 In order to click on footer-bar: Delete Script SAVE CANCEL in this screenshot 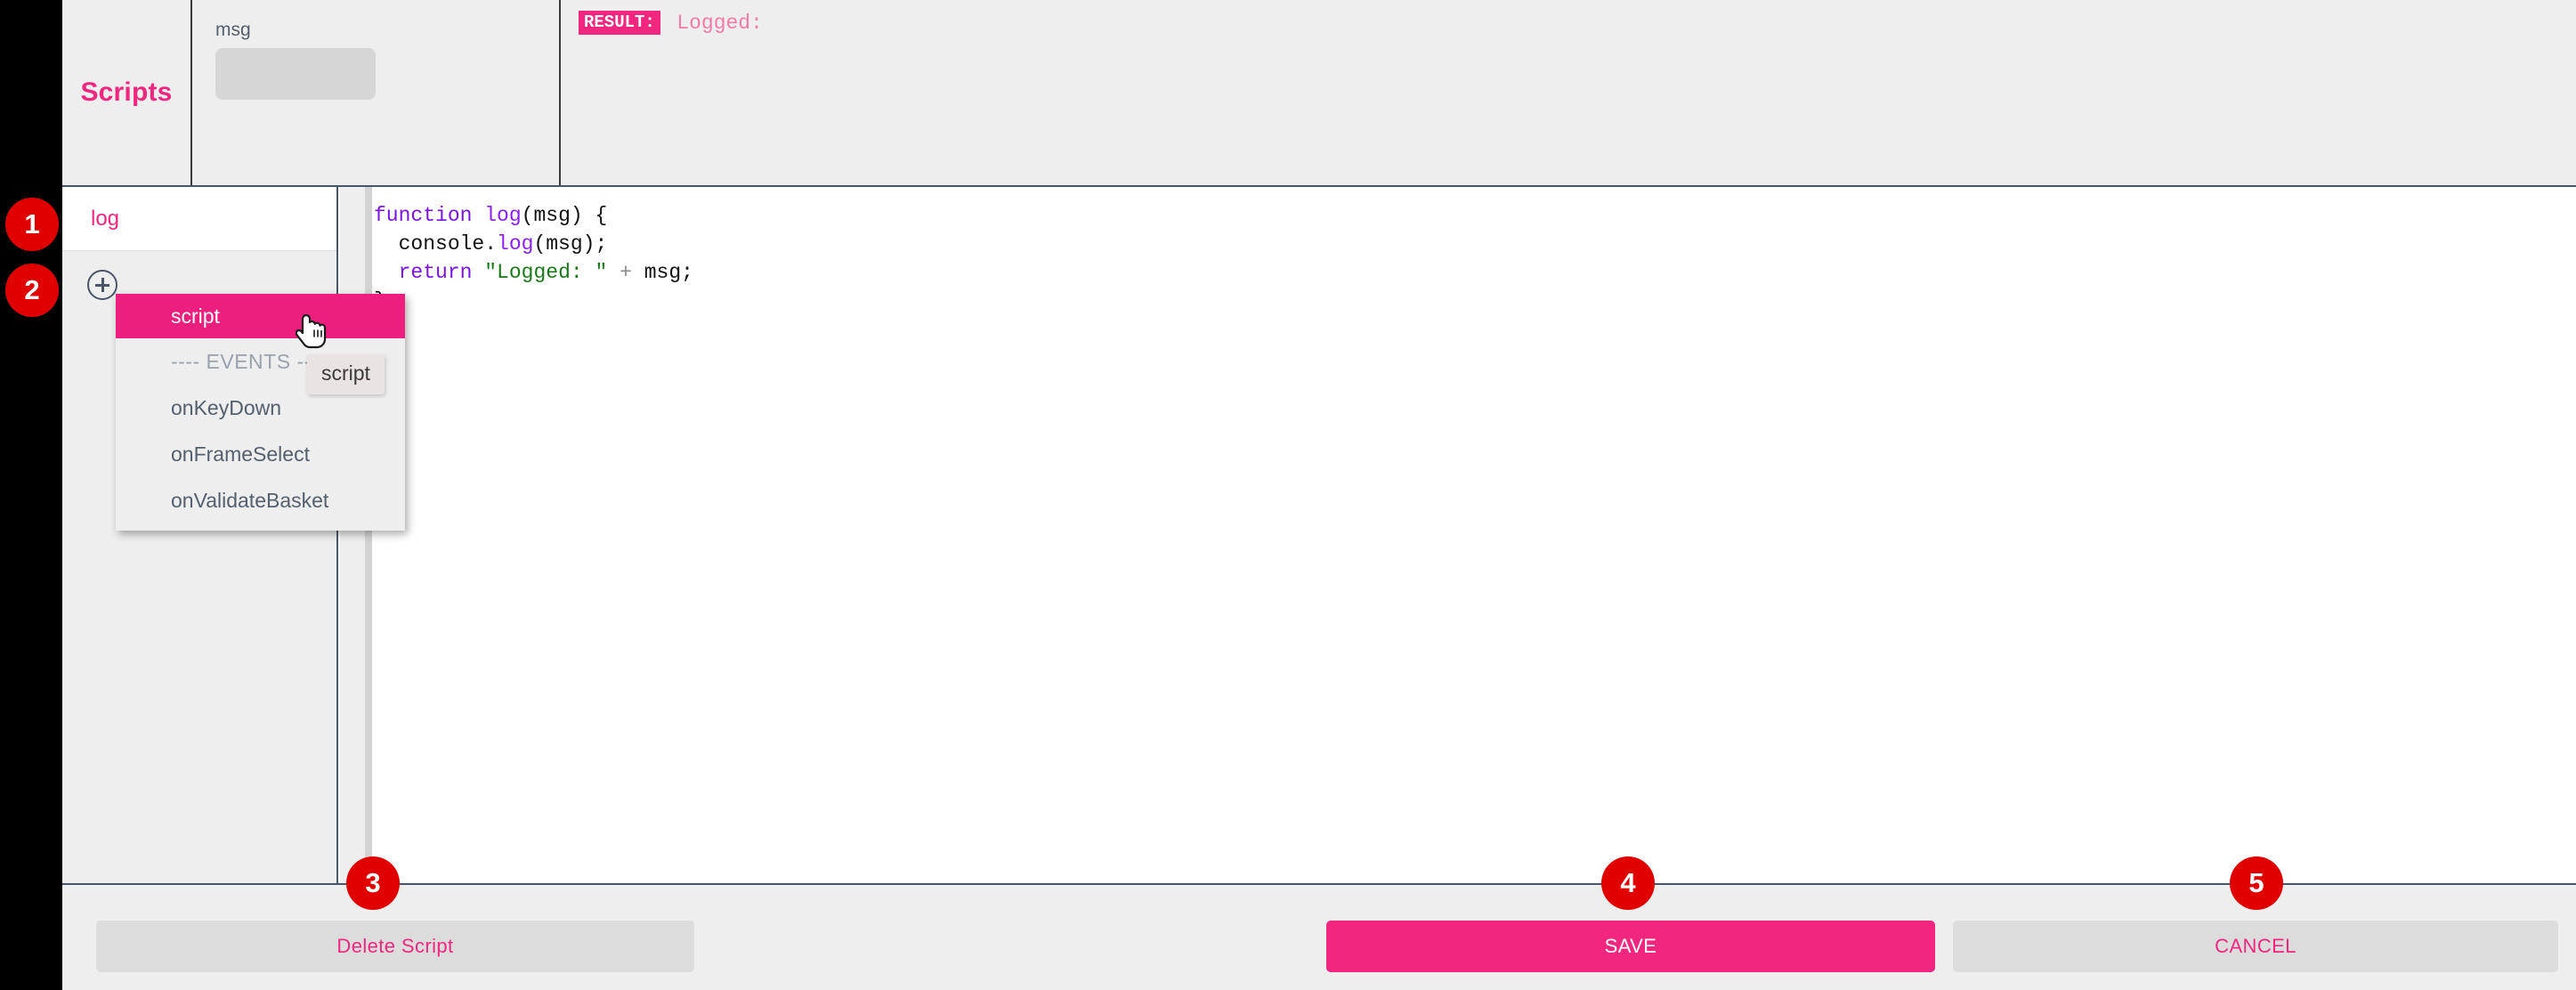, I will do `click(1319, 936)`.